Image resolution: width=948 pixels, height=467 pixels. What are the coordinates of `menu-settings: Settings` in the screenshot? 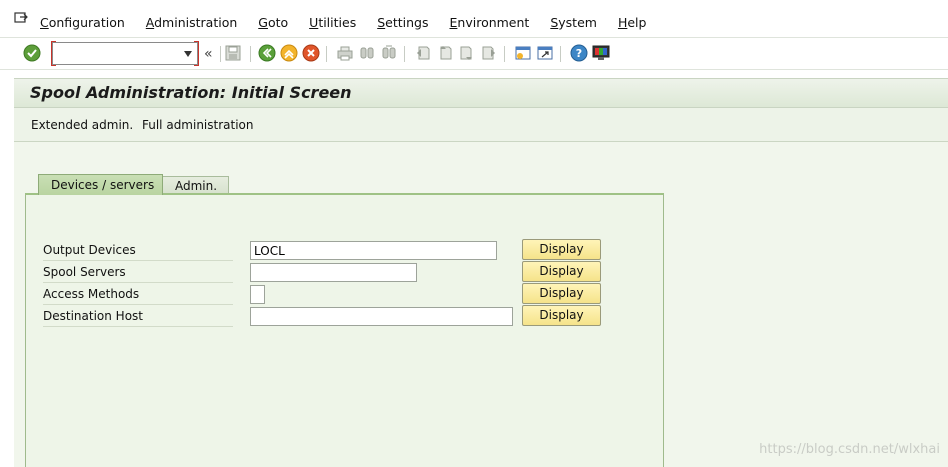 It's located at (402, 22).